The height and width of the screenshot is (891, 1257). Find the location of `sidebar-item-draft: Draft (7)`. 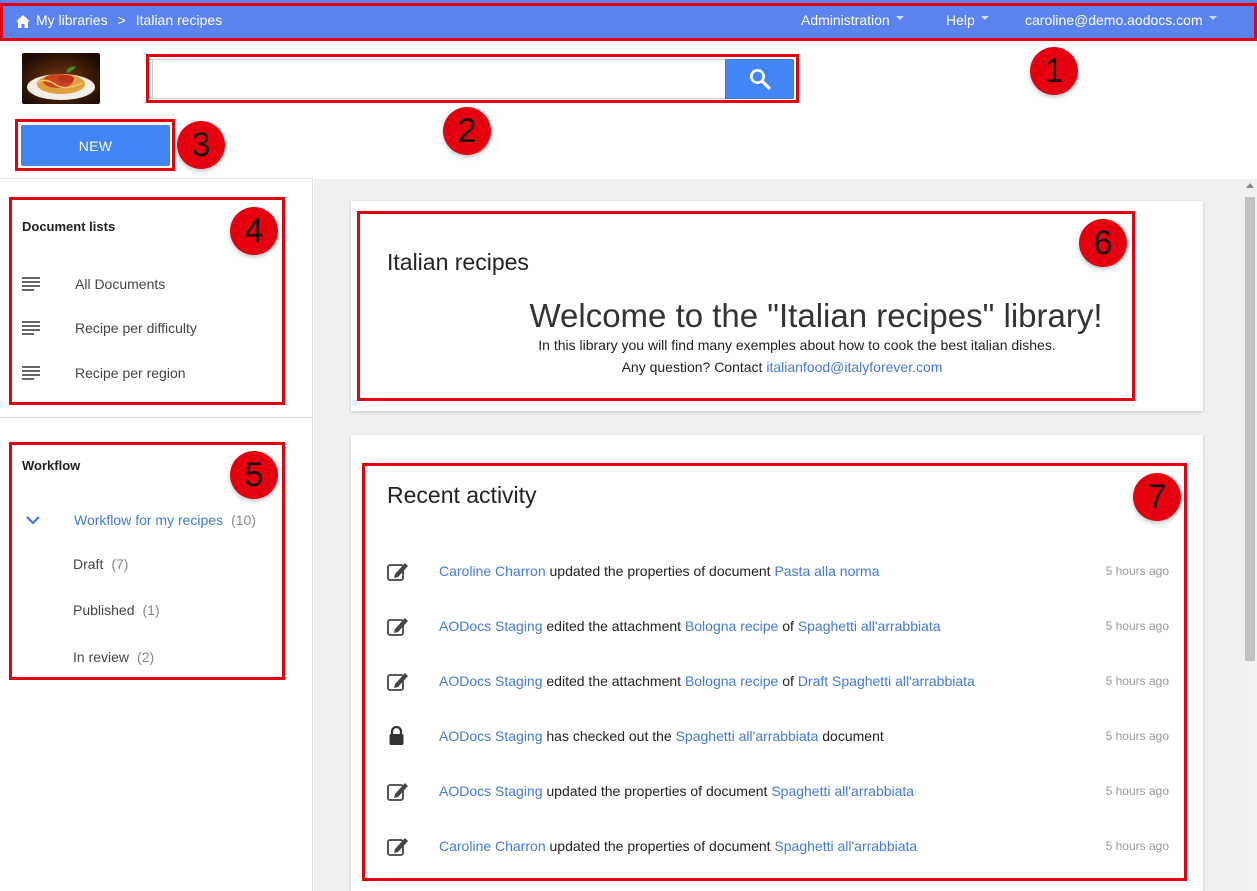

sidebar-item-draft: Draft (7) is located at coordinates (100, 564).